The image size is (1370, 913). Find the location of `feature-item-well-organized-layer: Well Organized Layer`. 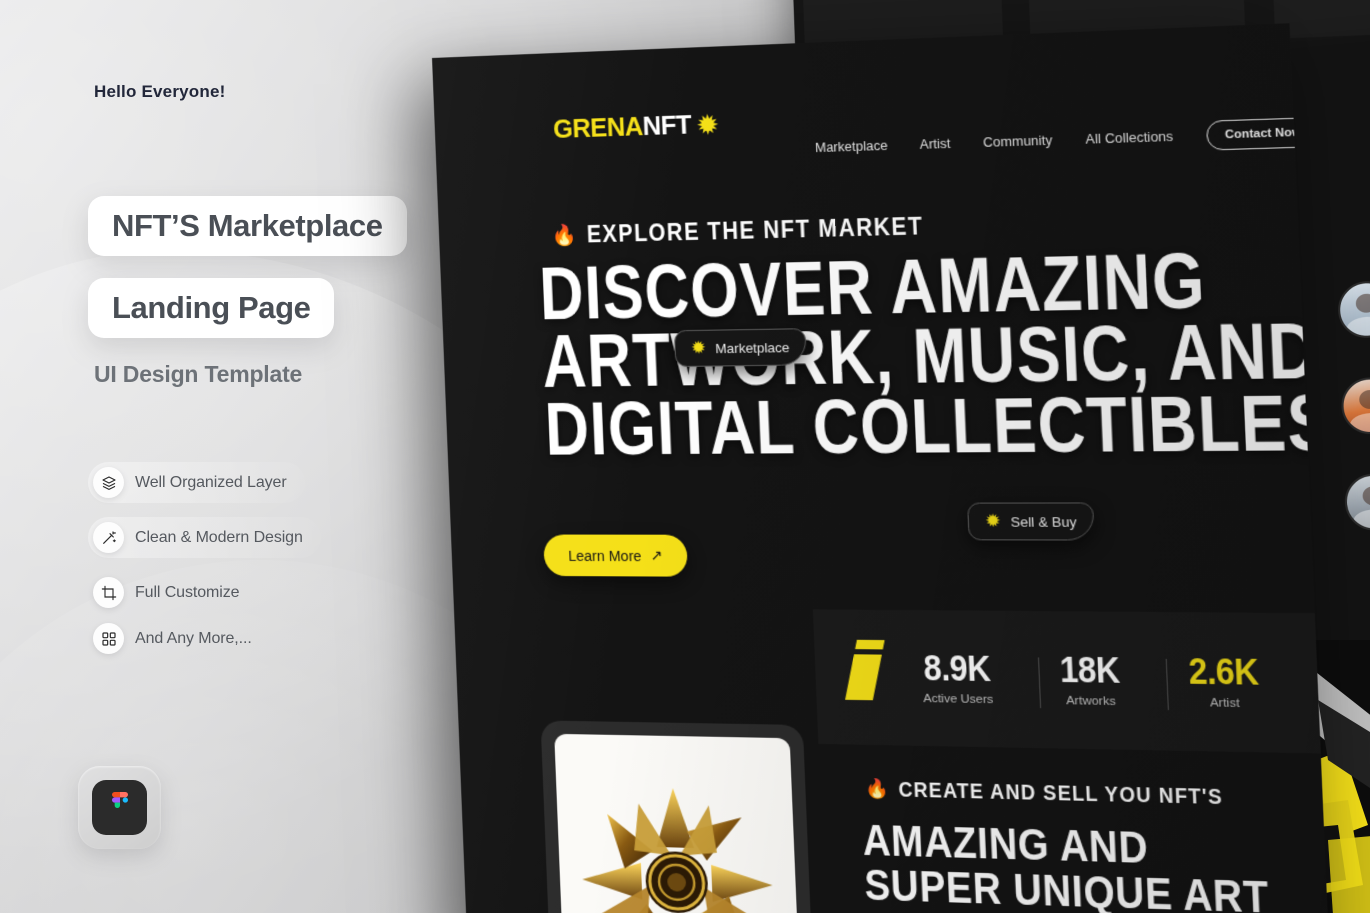

feature-item-well-organized-layer: Well Organized Layer is located at coordinates (196, 482).